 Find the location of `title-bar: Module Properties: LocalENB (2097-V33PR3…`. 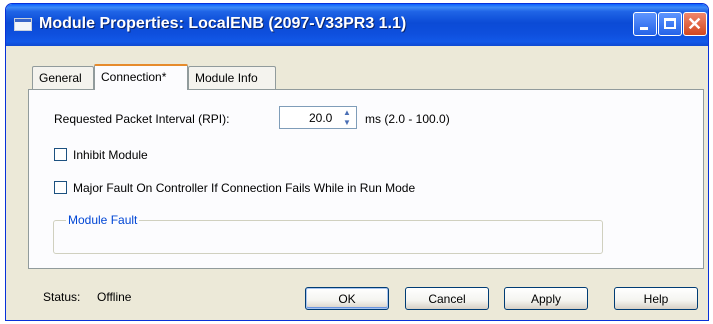

title-bar: Module Properties: LocalENB (2097-V33PR3… is located at coordinates (357, 25).